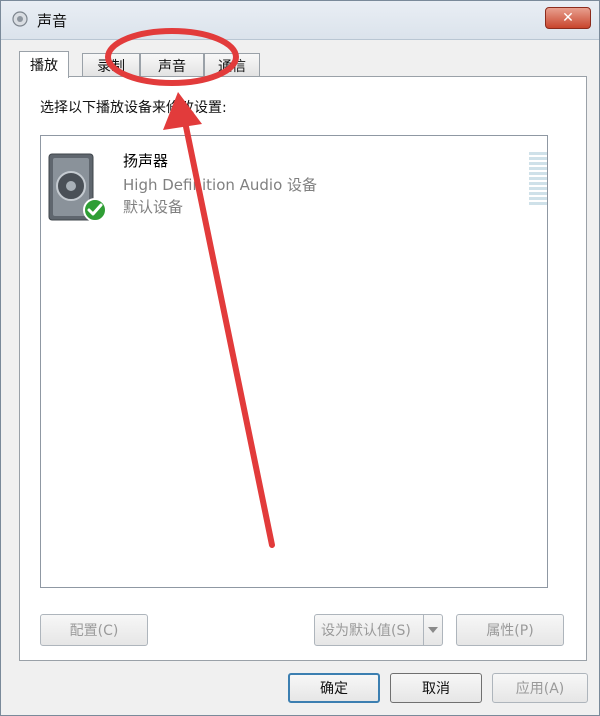  I want to click on device-description: High Definition Audio 设备, so click(220, 185).